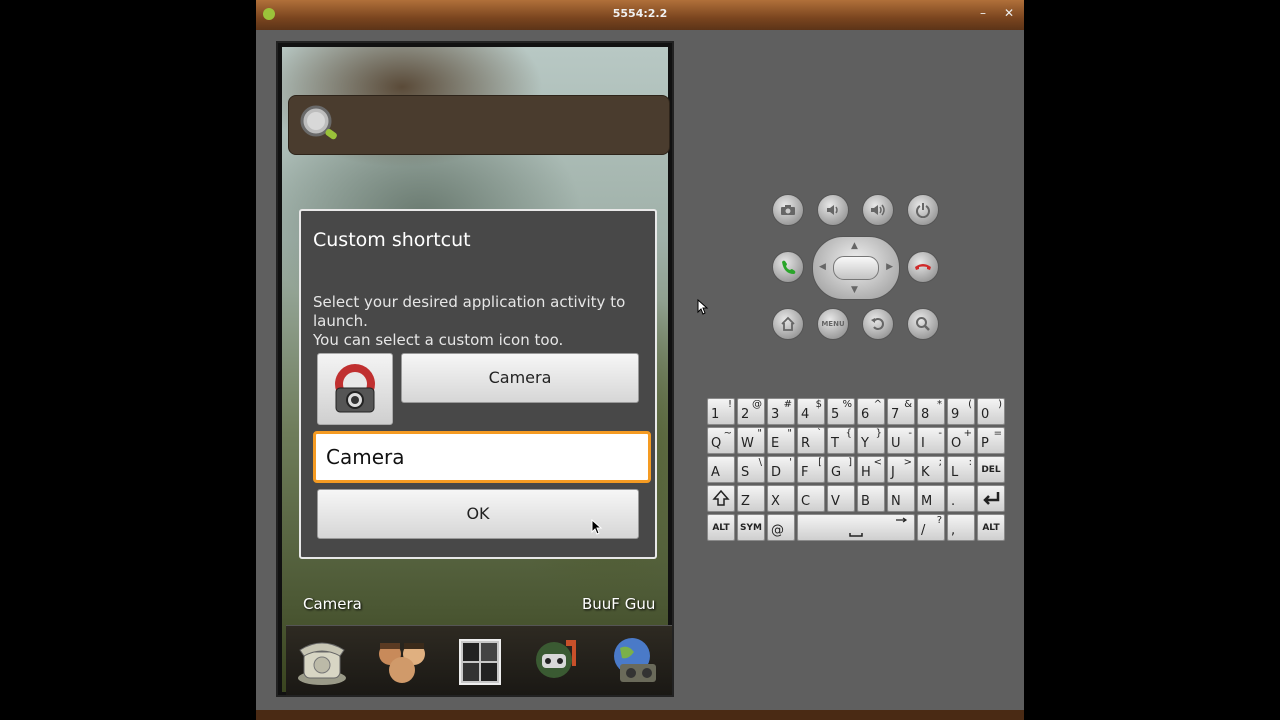  I want to click on menu-button: MENU, so click(833, 324).